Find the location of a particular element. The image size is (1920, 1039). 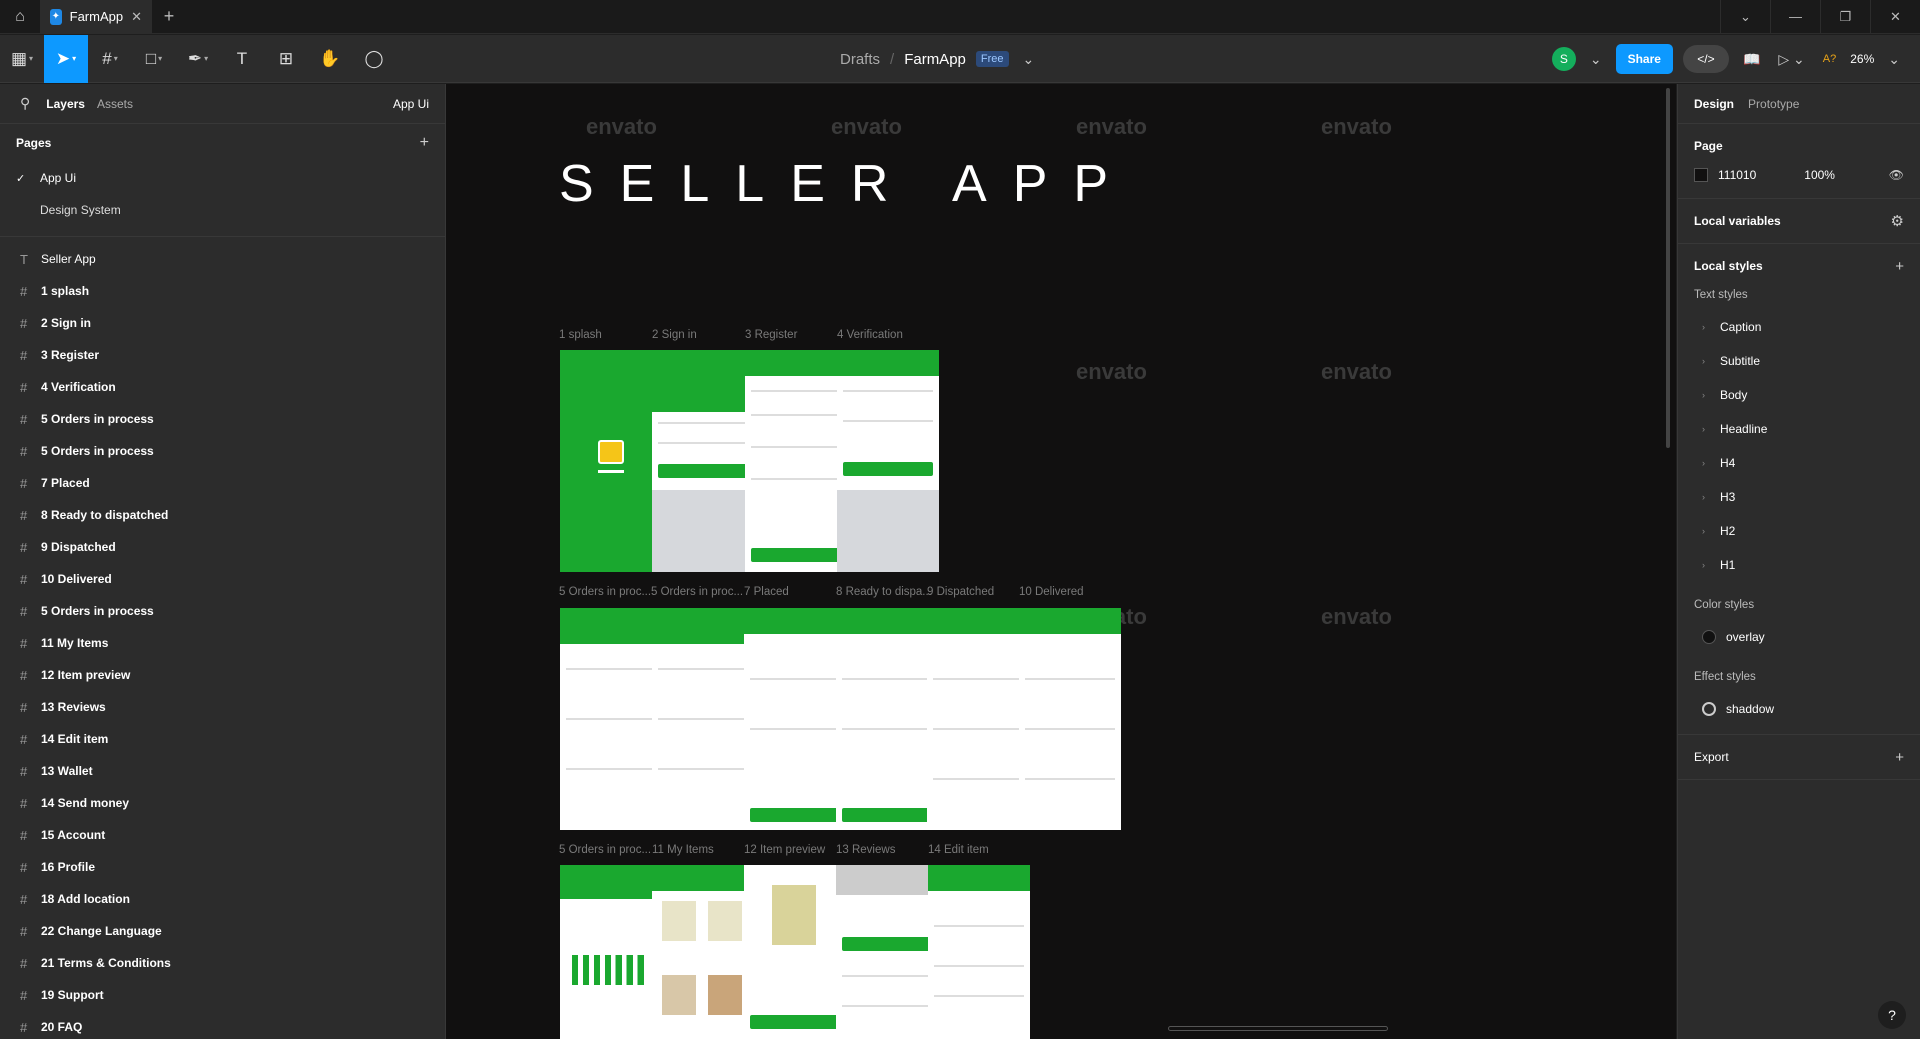

horizontal-scrollbar is located at coordinates (1278, 1028).